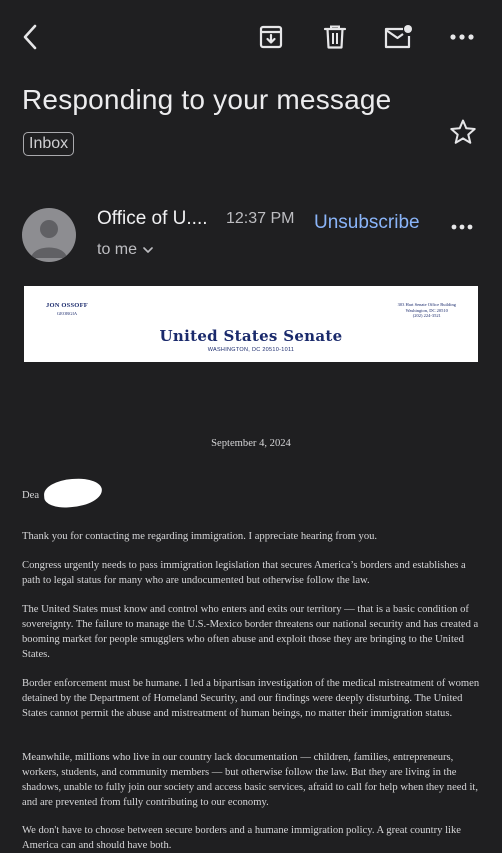 Image resolution: width=502 pixels, height=853 pixels. Describe the element at coordinates (31, 495) in the screenshot. I see `salutation: Dea` at that location.